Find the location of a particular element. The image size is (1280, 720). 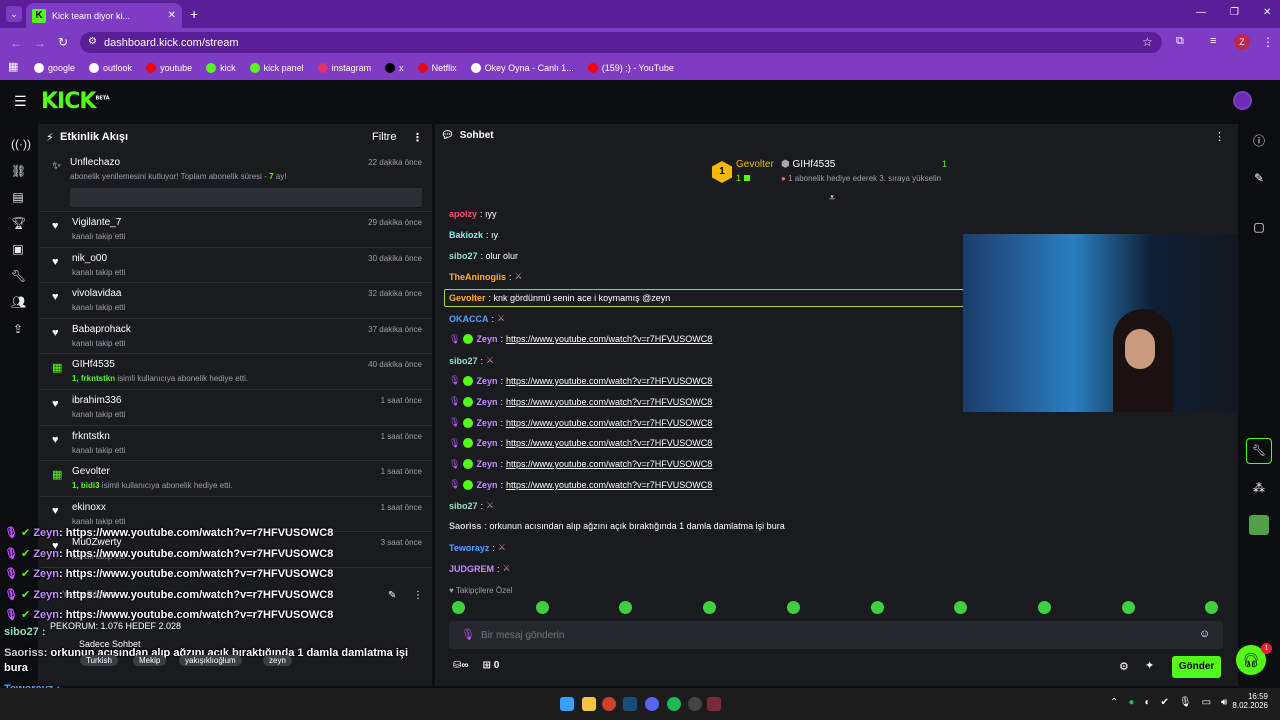

spotify-icon is located at coordinates (674, 704).